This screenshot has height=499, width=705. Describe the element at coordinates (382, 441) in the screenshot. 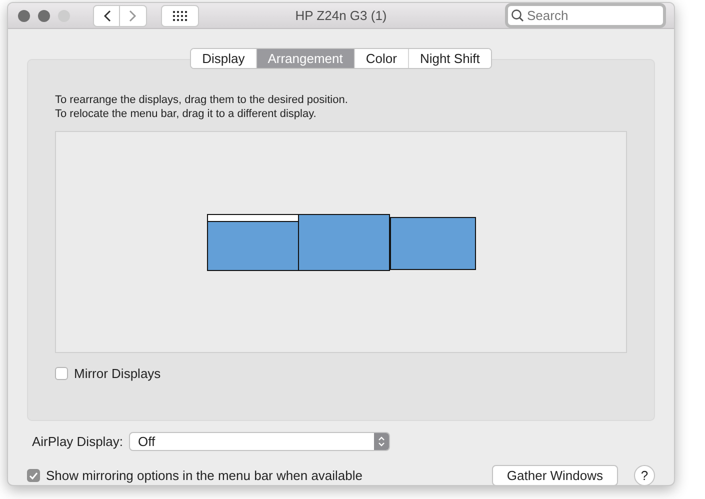

I see `stepper-icon` at that location.